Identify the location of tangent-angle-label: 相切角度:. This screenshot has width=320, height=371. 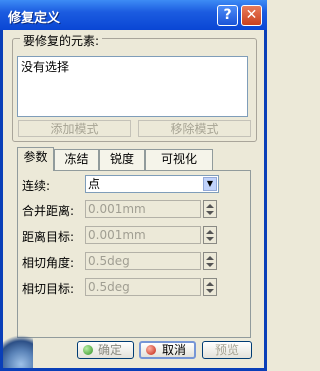
(48, 263).